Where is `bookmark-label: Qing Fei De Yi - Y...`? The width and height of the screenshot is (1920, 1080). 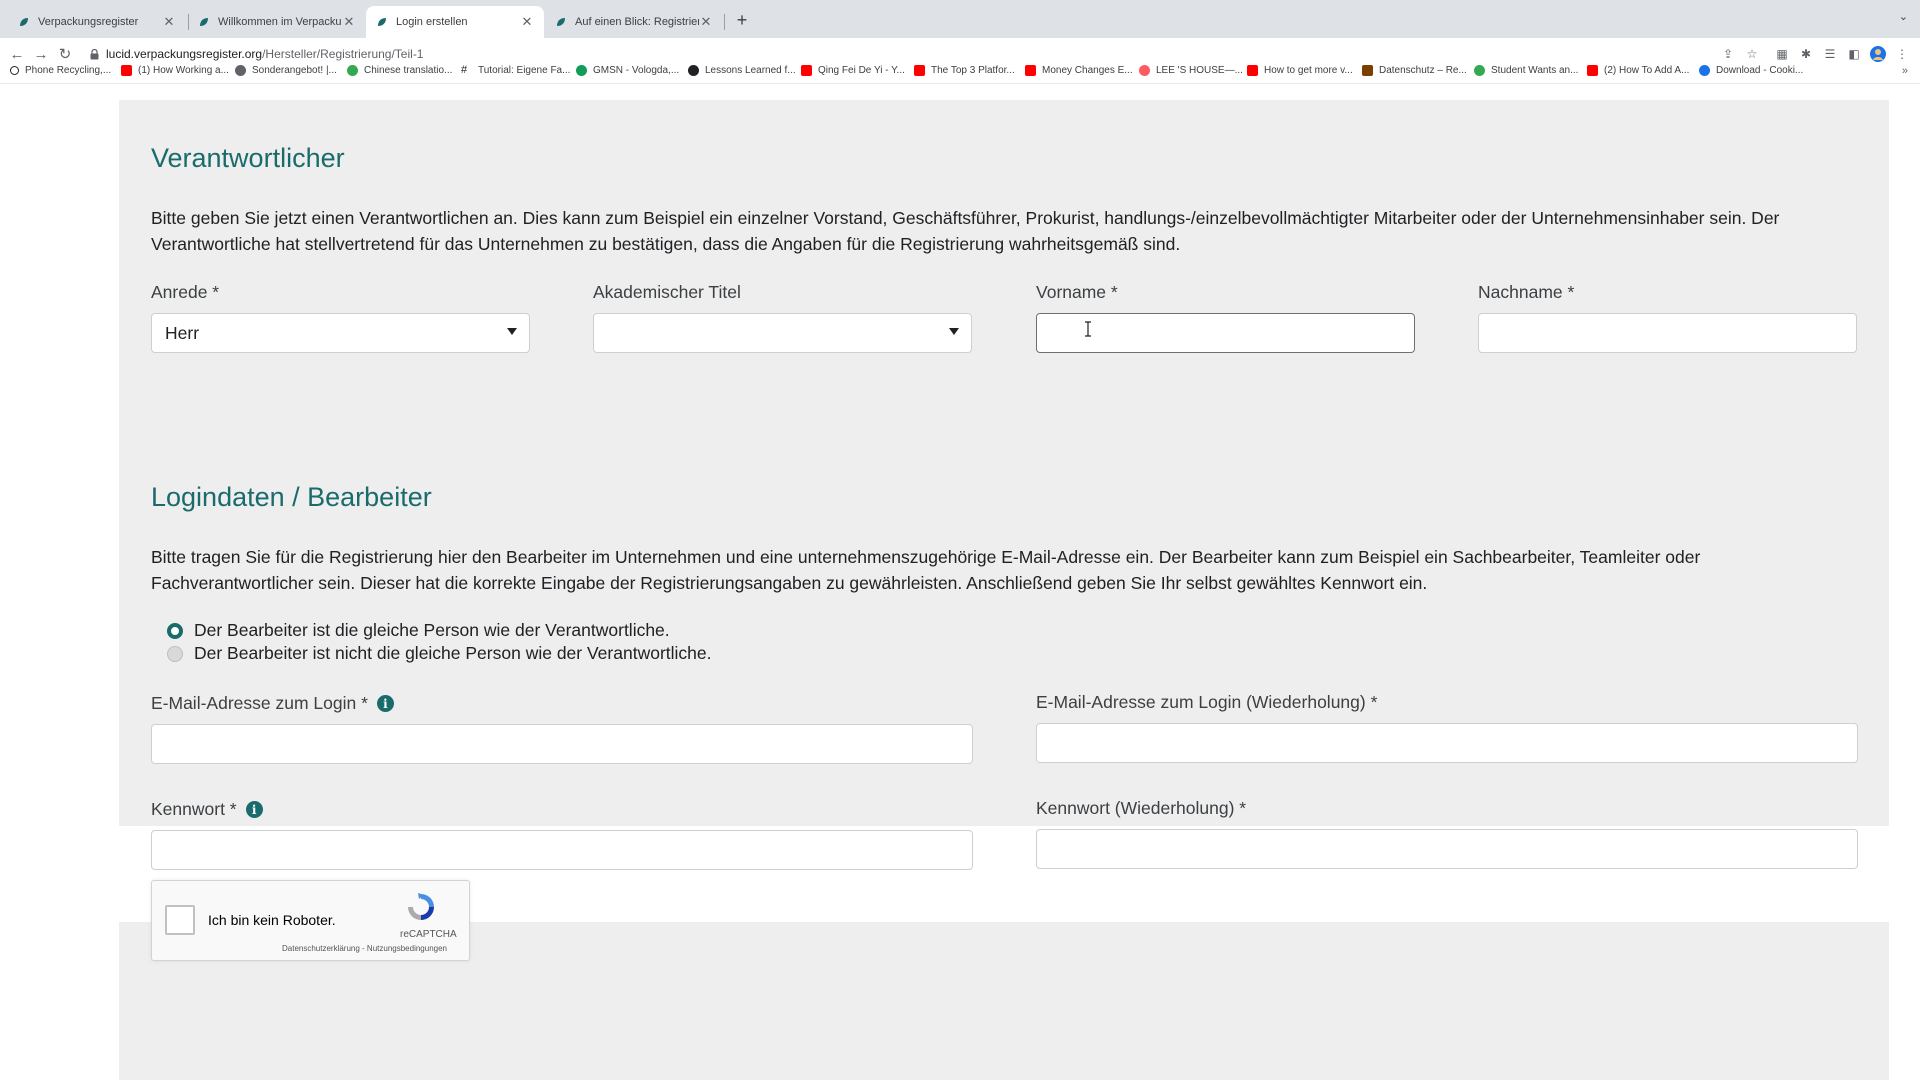 bookmark-label: Qing Fei De Yi - Y... is located at coordinates (861, 70).